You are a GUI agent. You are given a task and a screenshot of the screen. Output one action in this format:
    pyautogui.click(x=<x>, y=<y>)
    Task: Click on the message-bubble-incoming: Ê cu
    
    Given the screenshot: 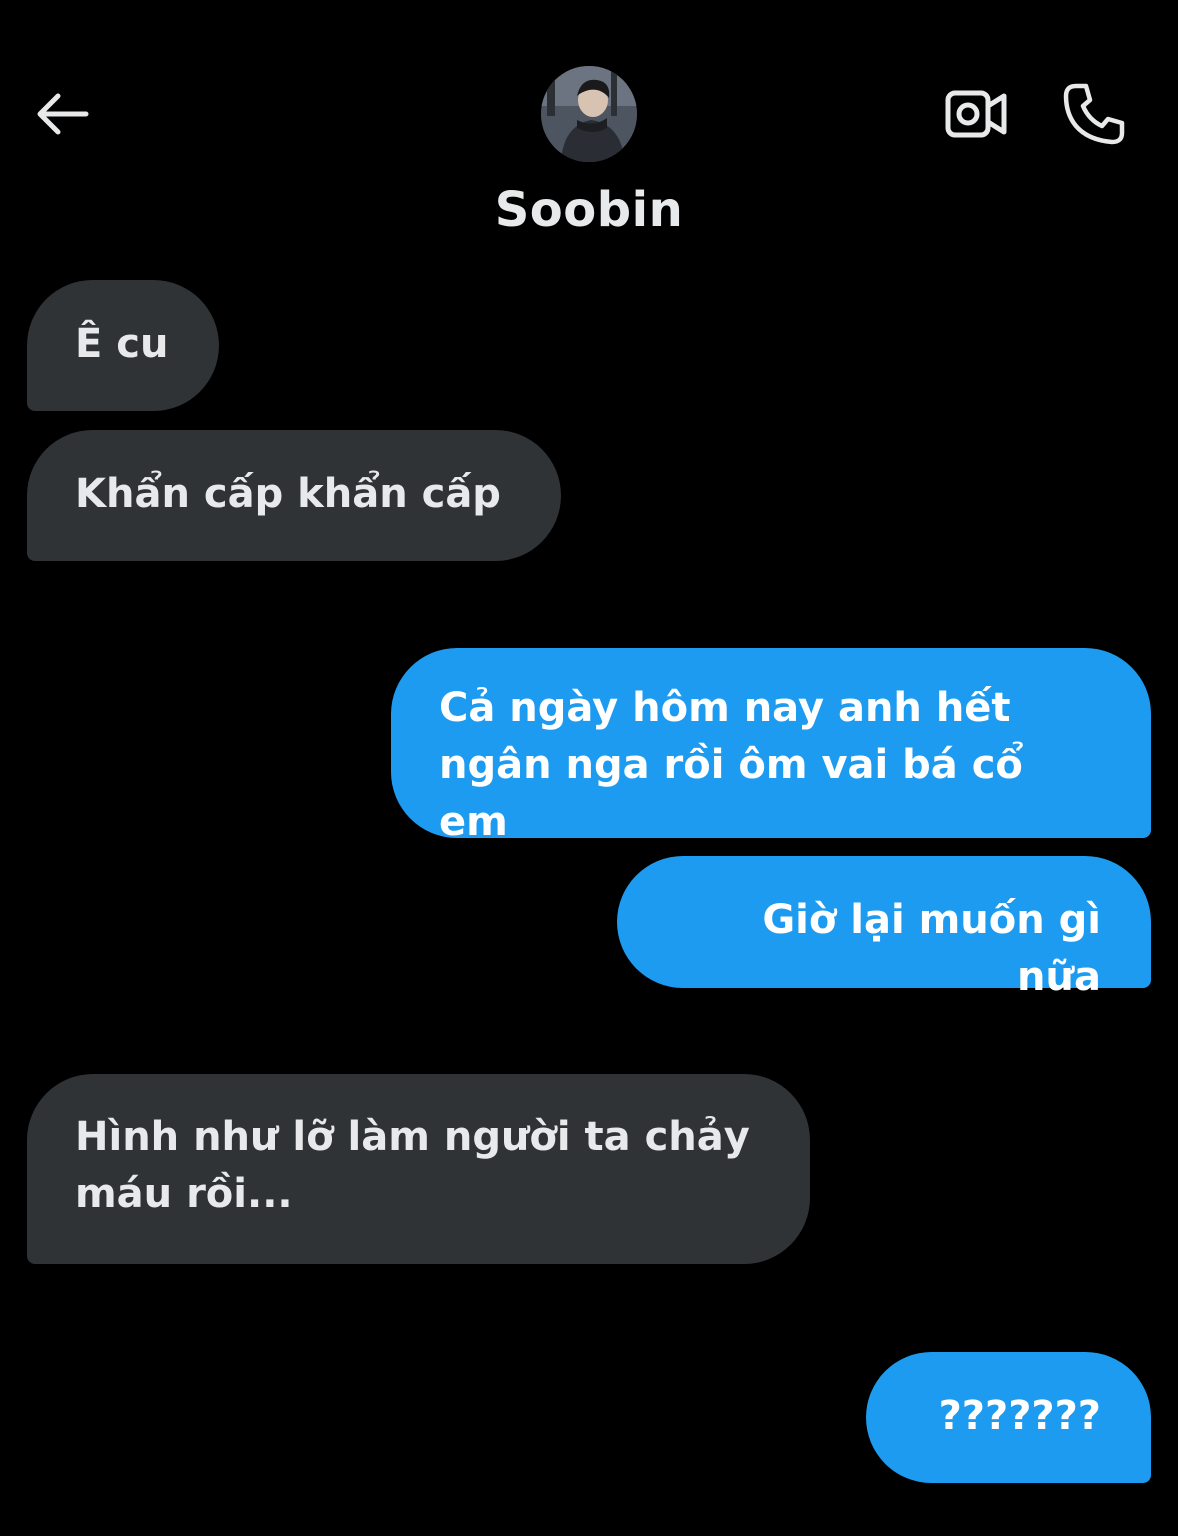 What is the action you would take?
    pyautogui.click(x=123, y=345)
    